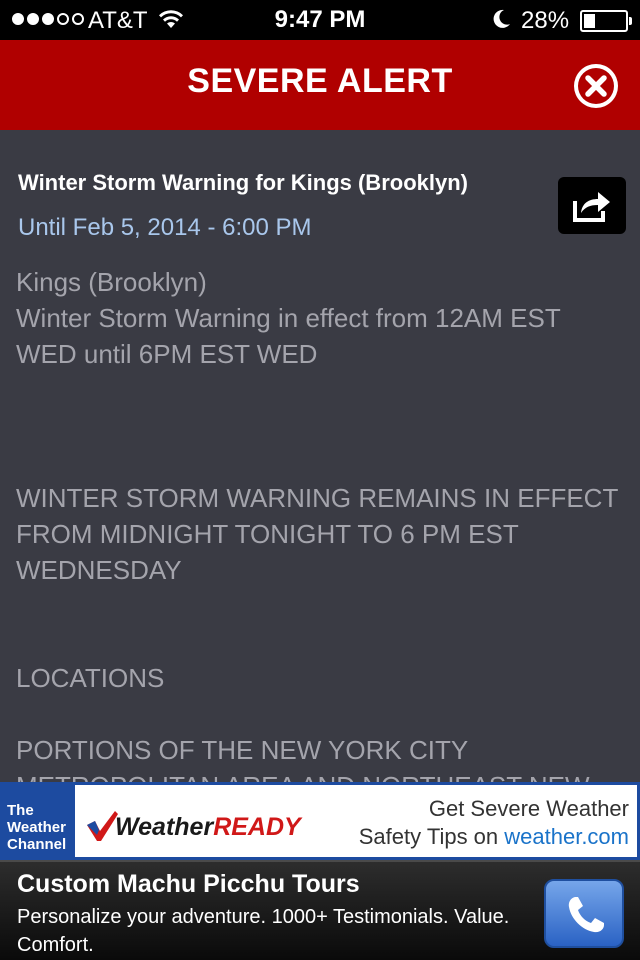 Image resolution: width=640 pixels, height=960 pixels. I want to click on alert-header: SEVERE ALERT, so click(320, 85).